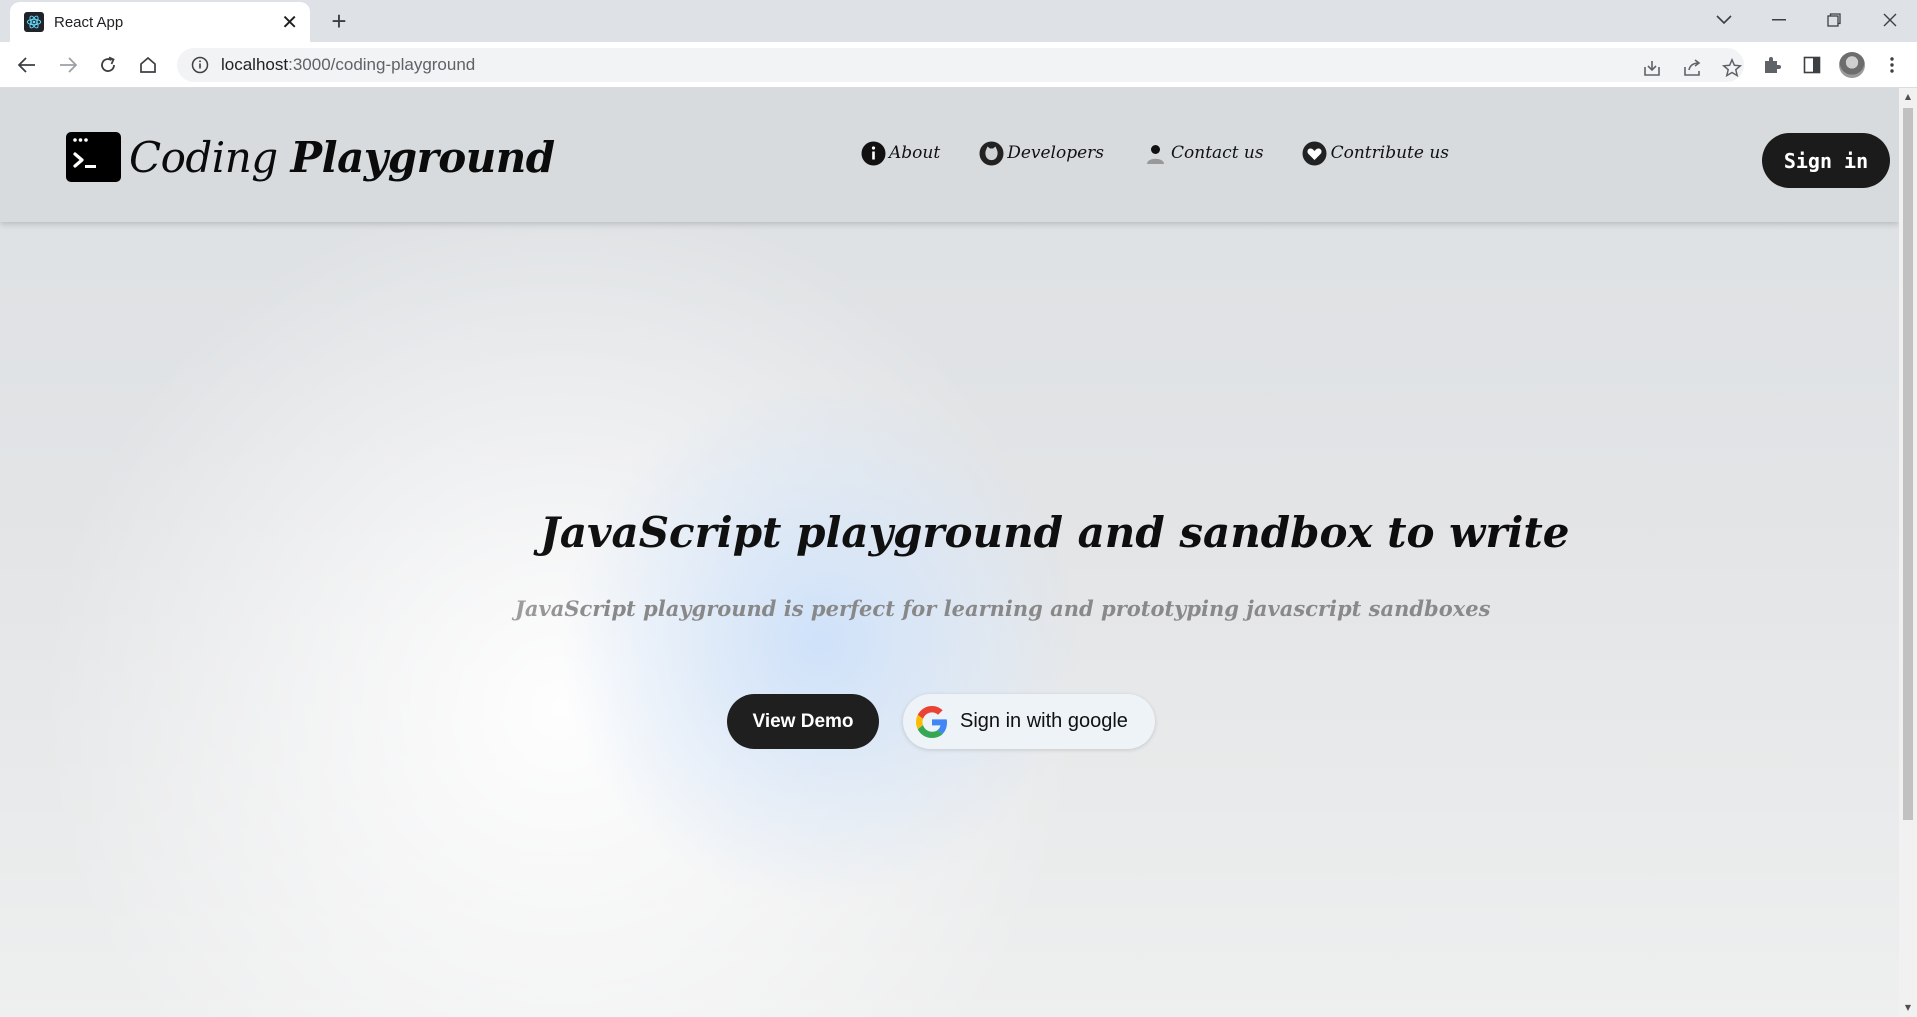  What do you see at coordinates (423, 157) in the screenshot?
I see `brand-name-bold: Playground` at bounding box center [423, 157].